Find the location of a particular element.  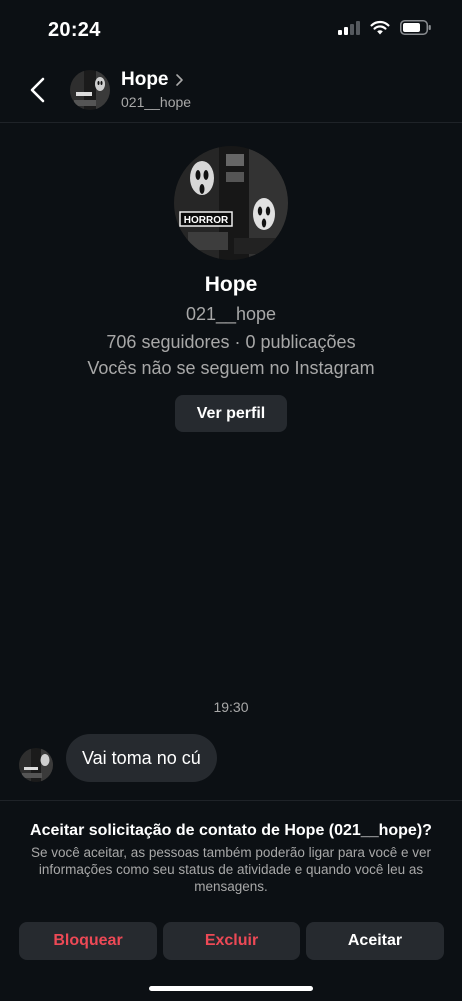

message-text: Vai toma no cú is located at coordinates (141, 757).